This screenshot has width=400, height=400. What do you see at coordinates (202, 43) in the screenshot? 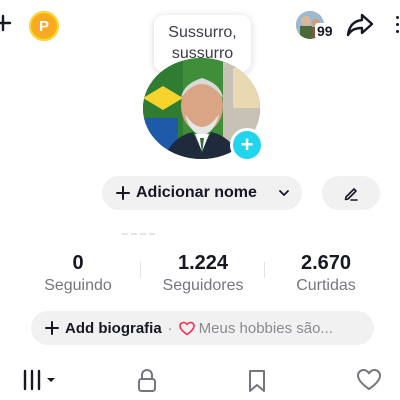
I see `thought-bubble-text: Sussurro, sussurro` at bounding box center [202, 43].